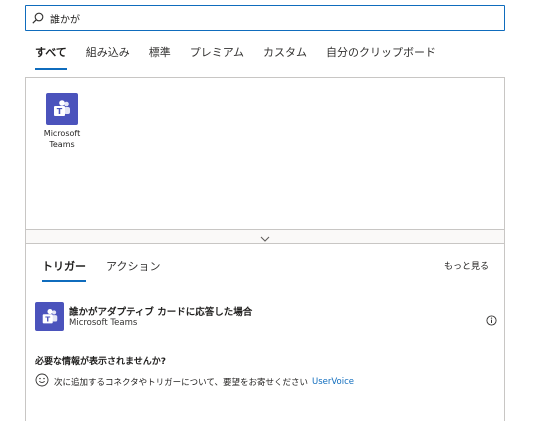 This screenshot has height=421, width=545. I want to click on trigger-title: 誰かがアダプティブ カードに応答した場合, so click(161, 312).